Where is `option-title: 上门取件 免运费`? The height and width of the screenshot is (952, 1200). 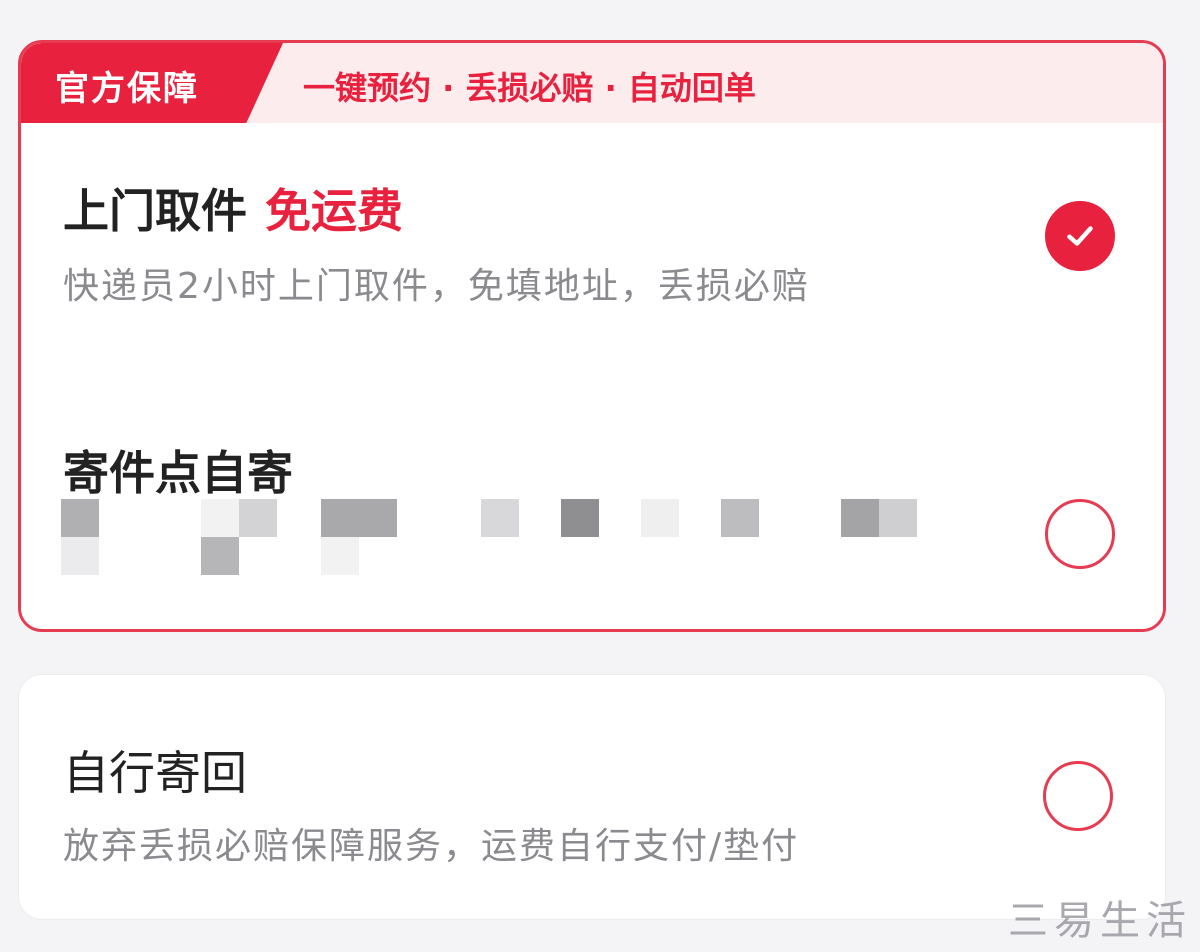
option-title: 上门取件 免运费 is located at coordinates (233, 208).